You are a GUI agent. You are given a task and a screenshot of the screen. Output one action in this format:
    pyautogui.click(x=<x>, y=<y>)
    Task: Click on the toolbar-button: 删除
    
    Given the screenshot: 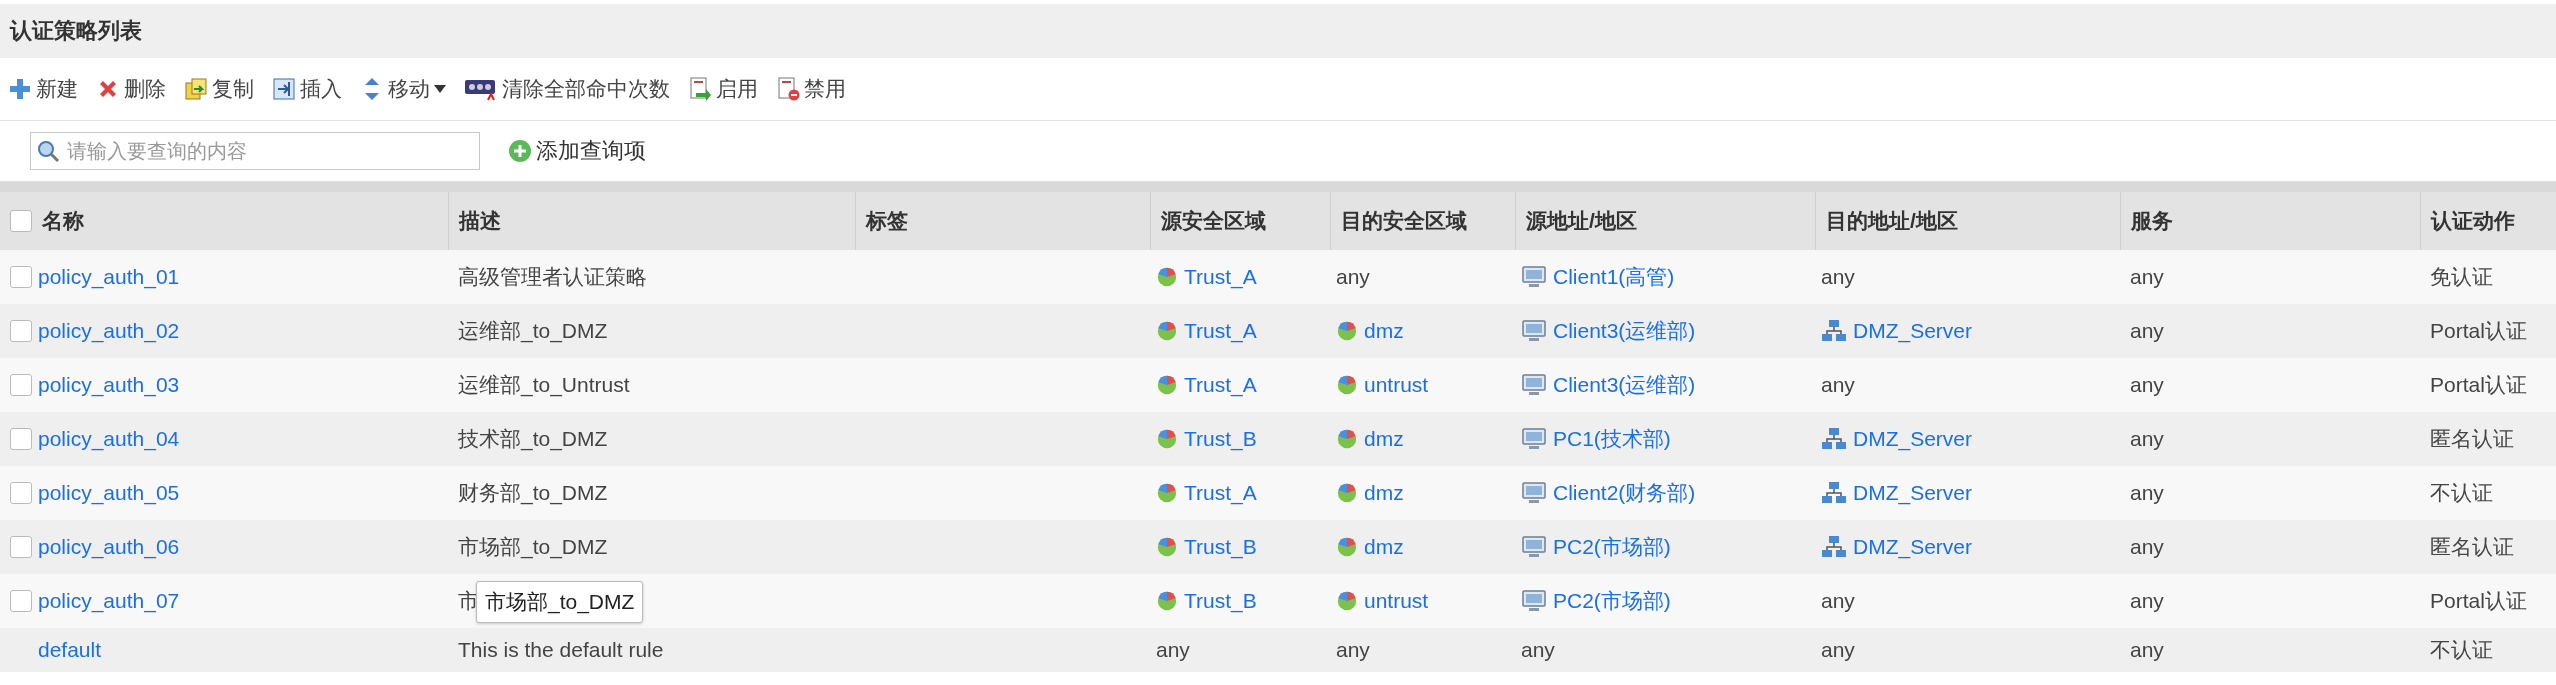 What is the action you would take?
    pyautogui.click(x=131, y=89)
    